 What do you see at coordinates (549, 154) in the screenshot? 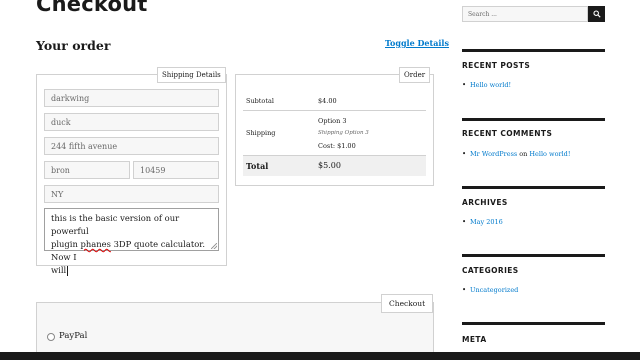
I see `comment-post-link: Hello world!` at bounding box center [549, 154].